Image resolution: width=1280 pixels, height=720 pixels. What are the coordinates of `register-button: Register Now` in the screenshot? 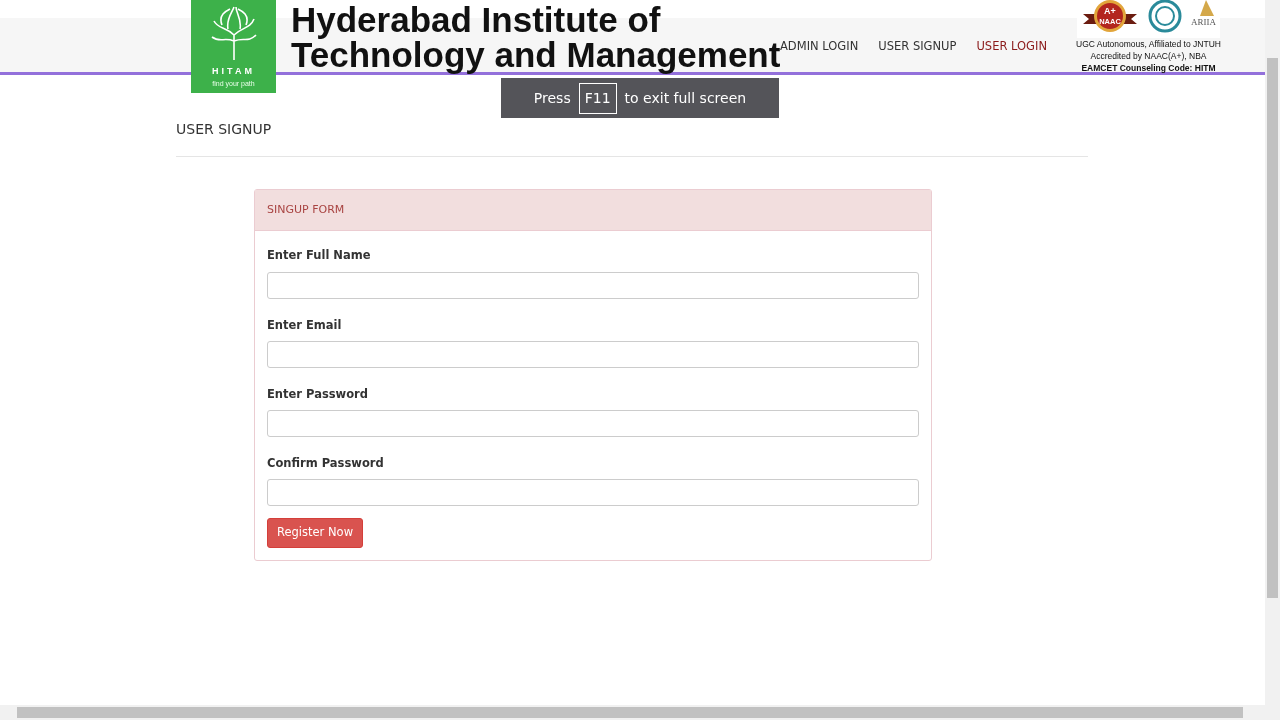 It's located at (315, 533).